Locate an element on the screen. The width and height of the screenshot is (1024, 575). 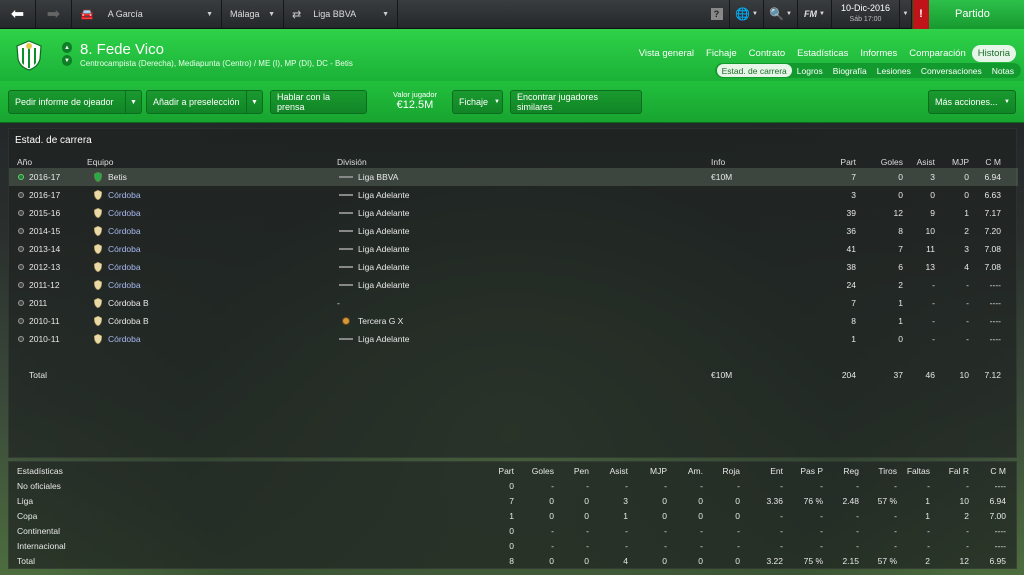
world-menu: 🌐 ▼ is located at coordinates (747, 14).